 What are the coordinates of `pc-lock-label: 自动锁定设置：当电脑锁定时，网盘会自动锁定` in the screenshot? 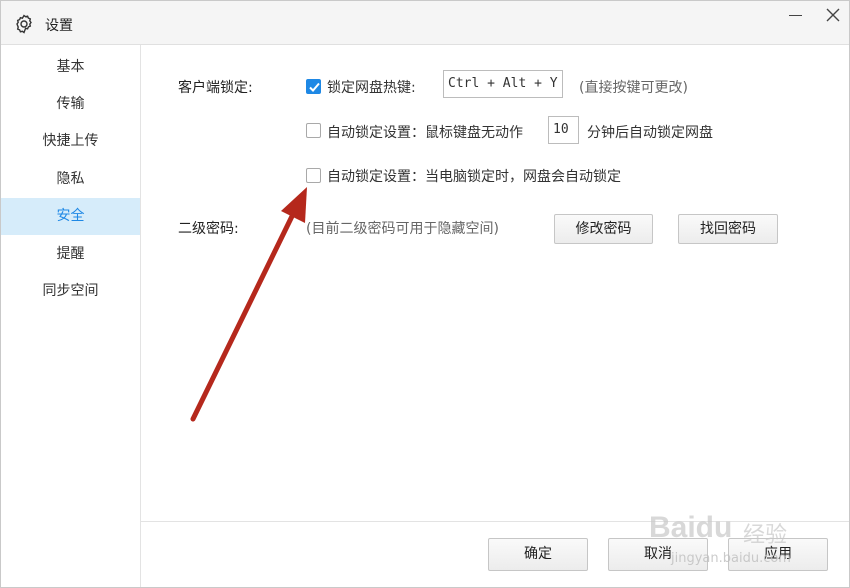 It's located at (474, 177).